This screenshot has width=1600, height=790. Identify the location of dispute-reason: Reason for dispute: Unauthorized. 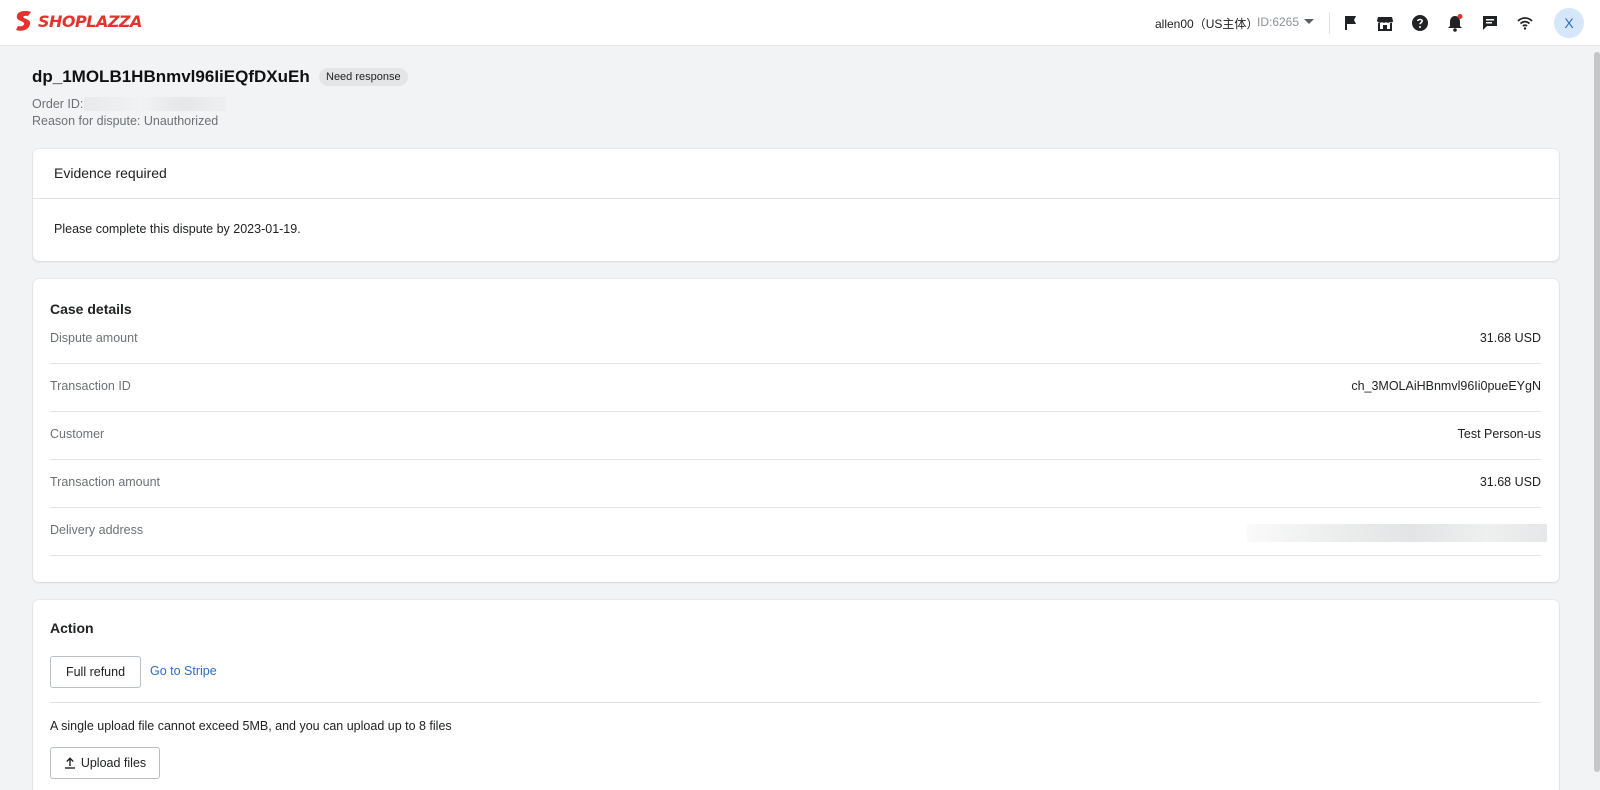
(125, 121).